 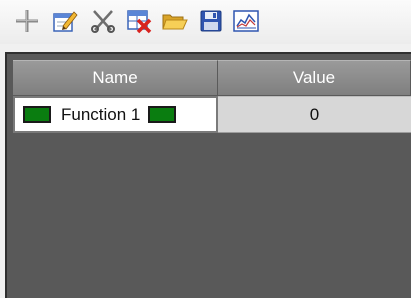 I want to click on function-name-cell: Function 1, so click(x=115, y=114).